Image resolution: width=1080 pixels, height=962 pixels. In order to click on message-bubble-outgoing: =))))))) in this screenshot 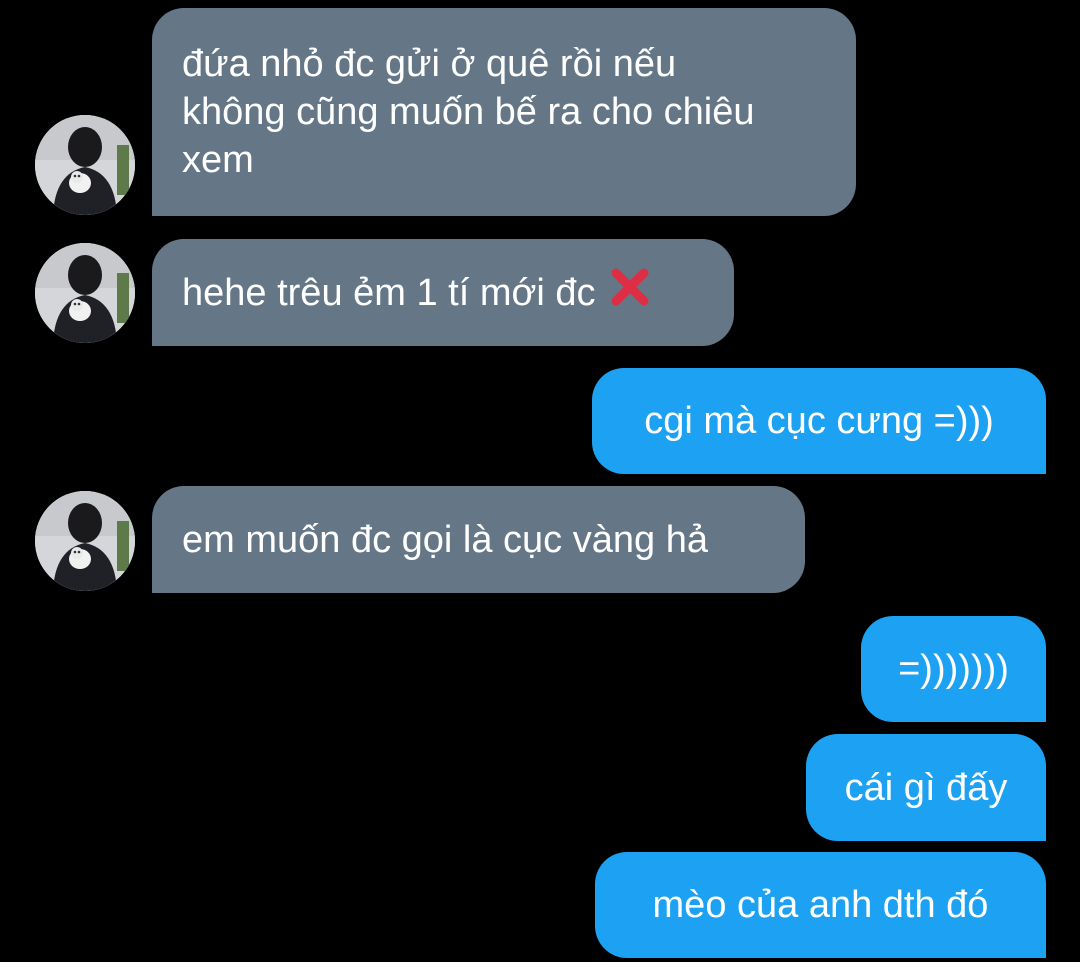, I will do `click(953, 669)`.